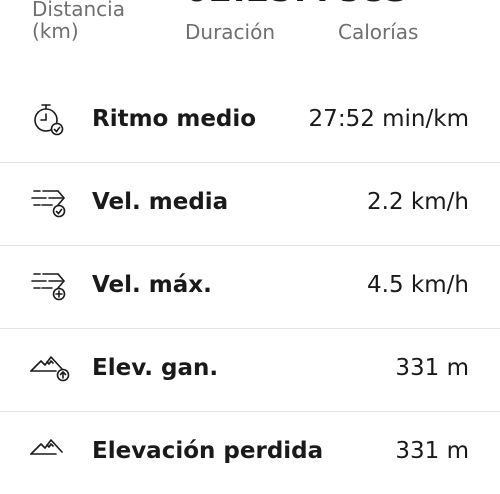 This screenshot has width=500, height=494. I want to click on metric-label: Vel. máx., so click(152, 285).